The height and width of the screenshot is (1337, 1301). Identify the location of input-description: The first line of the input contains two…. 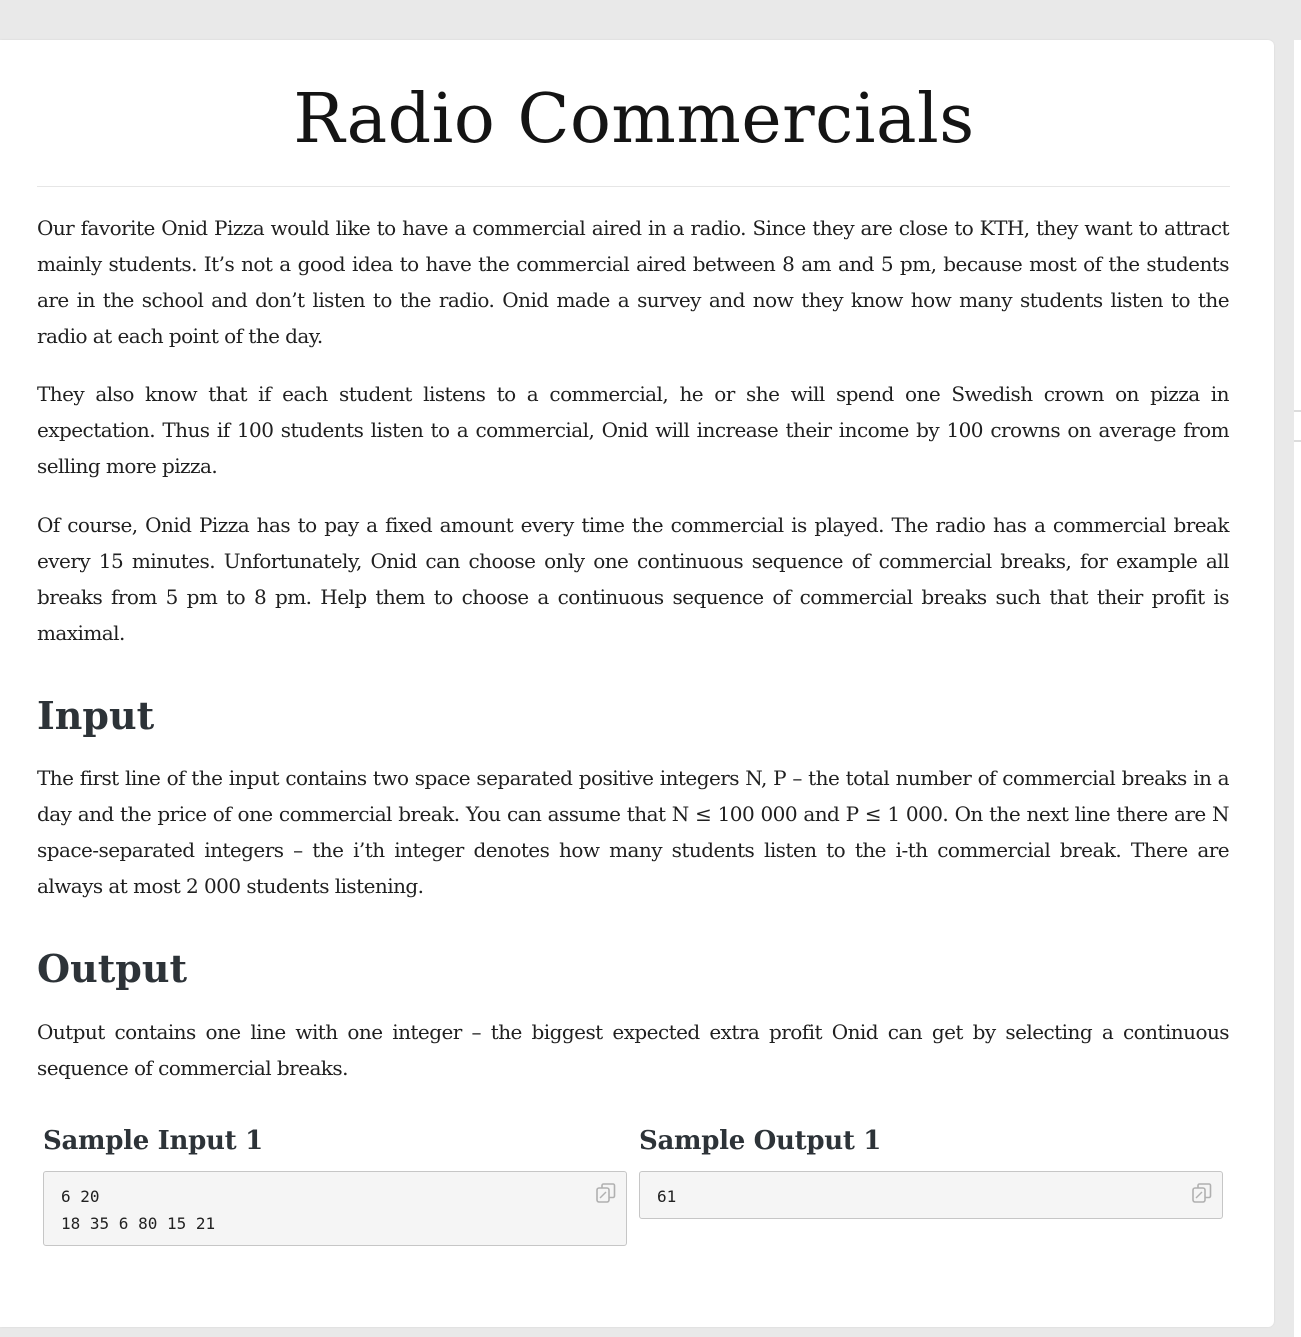
(633, 832).